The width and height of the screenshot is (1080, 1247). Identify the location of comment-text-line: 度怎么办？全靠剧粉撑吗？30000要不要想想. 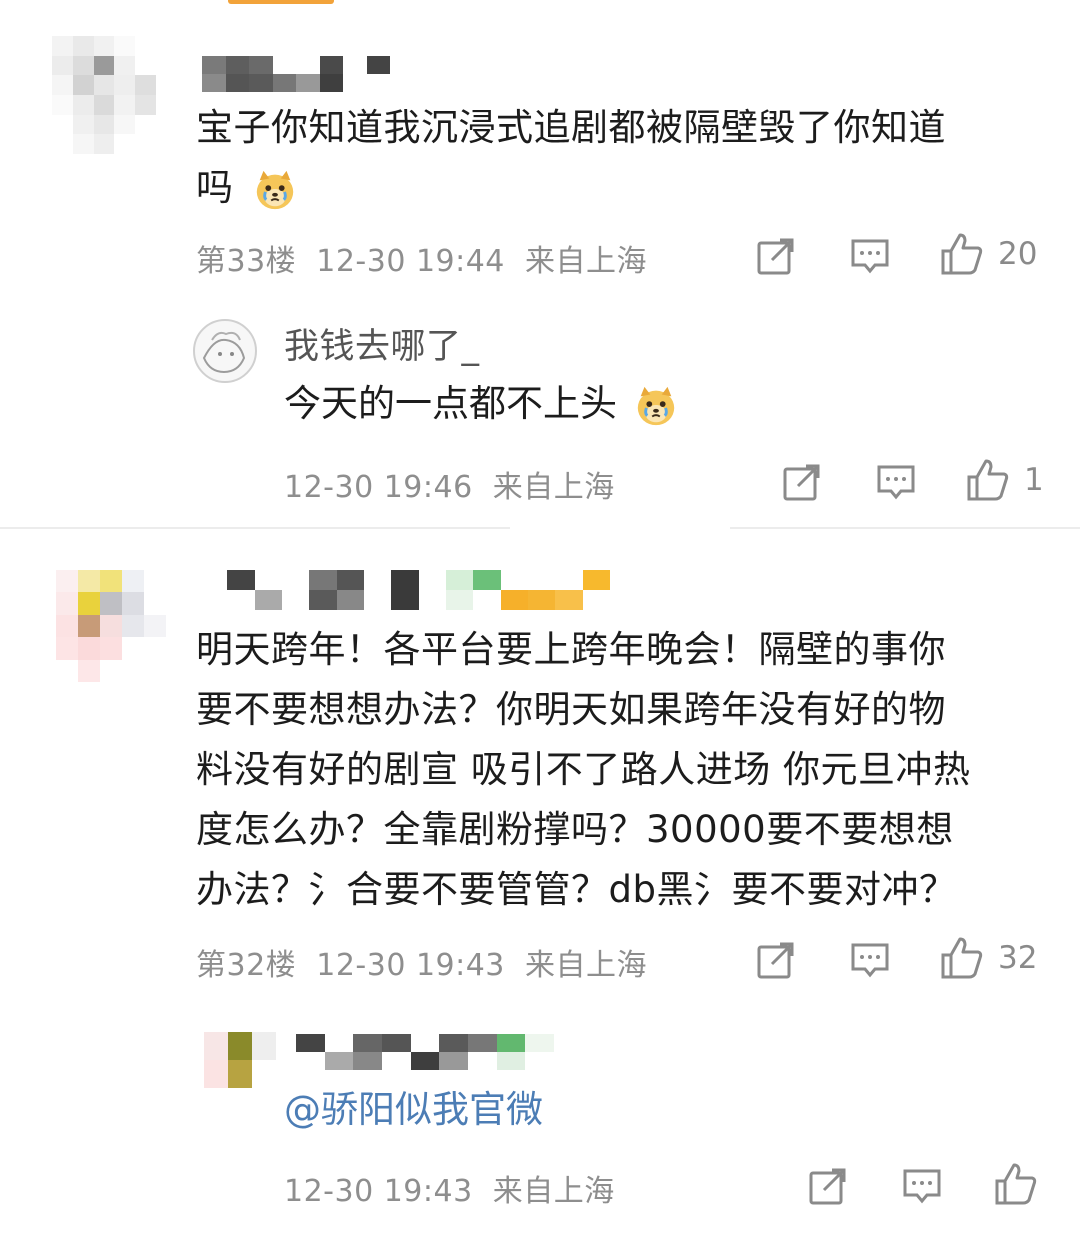
(575, 829).